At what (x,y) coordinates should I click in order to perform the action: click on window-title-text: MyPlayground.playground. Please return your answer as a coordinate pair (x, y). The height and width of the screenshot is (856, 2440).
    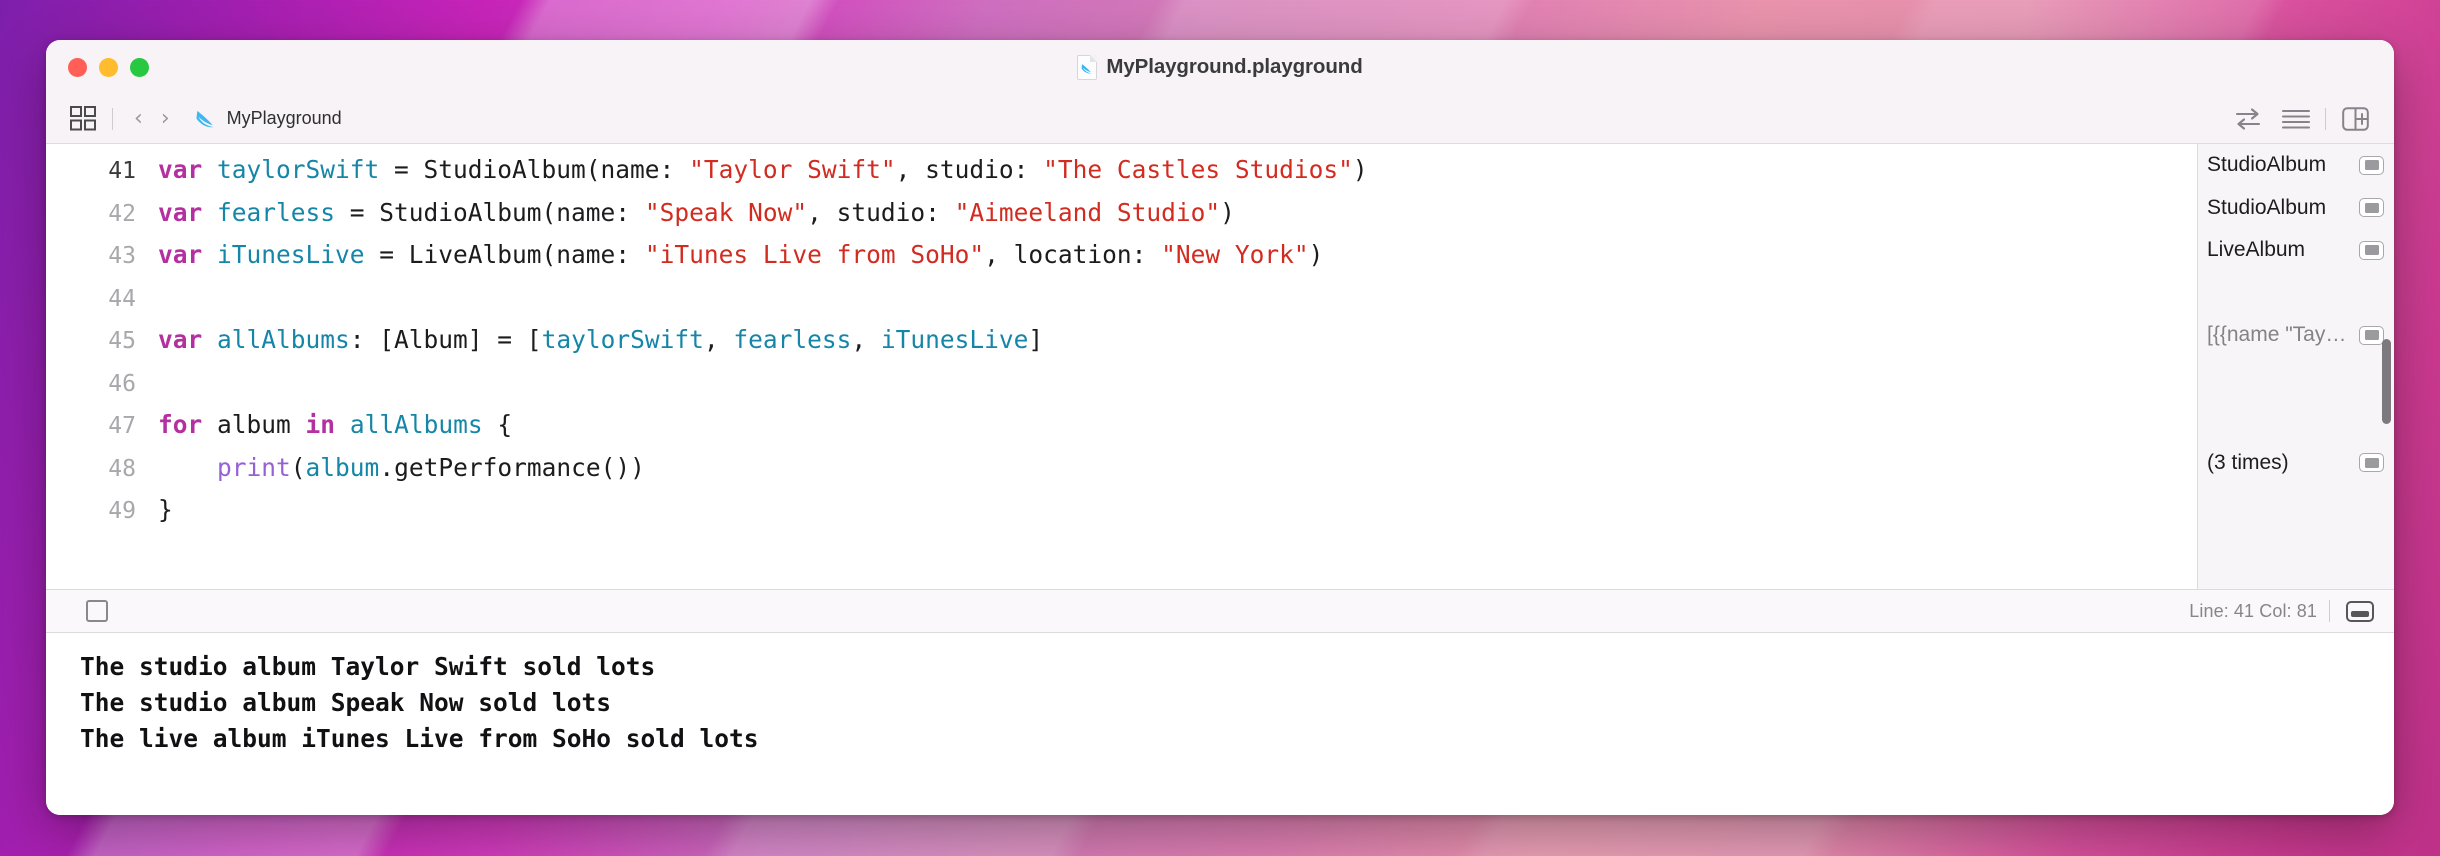
    Looking at the image, I should click on (1234, 66).